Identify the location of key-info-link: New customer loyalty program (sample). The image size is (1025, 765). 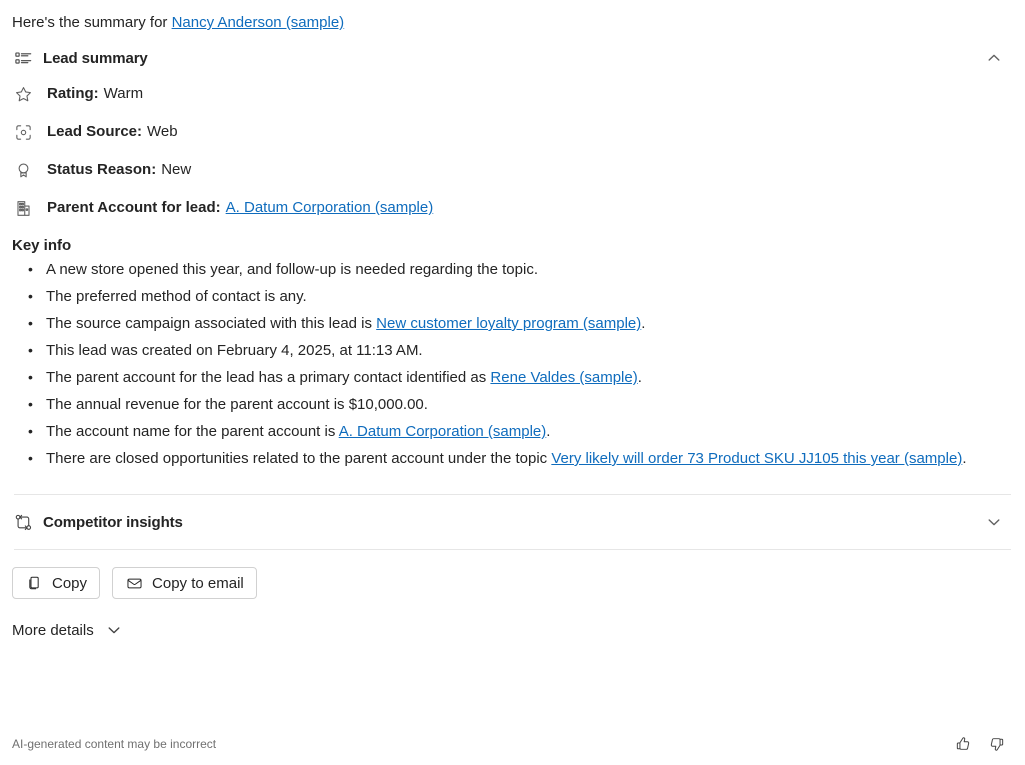
(508, 323).